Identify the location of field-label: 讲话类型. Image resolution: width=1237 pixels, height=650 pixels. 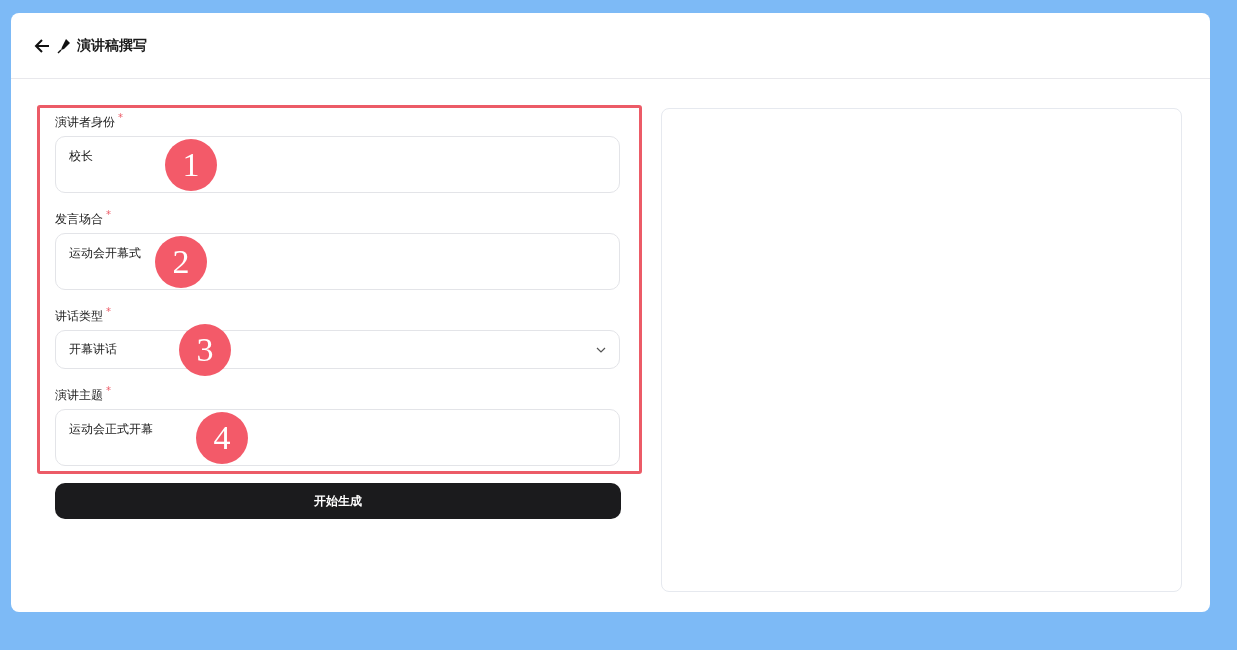
(79, 316).